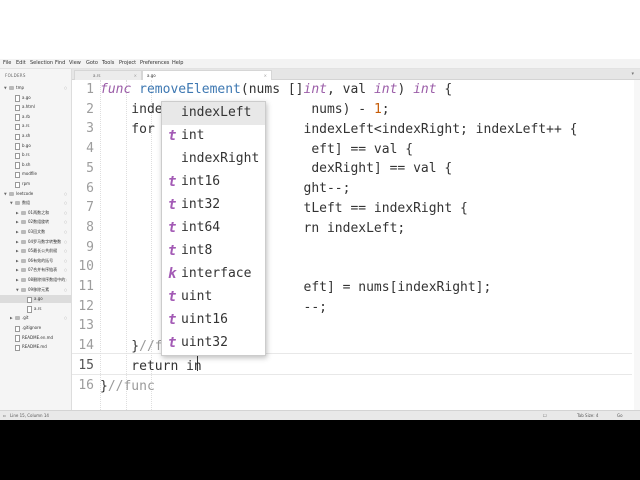 The height and width of the screenshot is (480, 640). Describe the element at coordinates (135, 346) in the screenshot. I see `code-line-14: }//fo` at that location.